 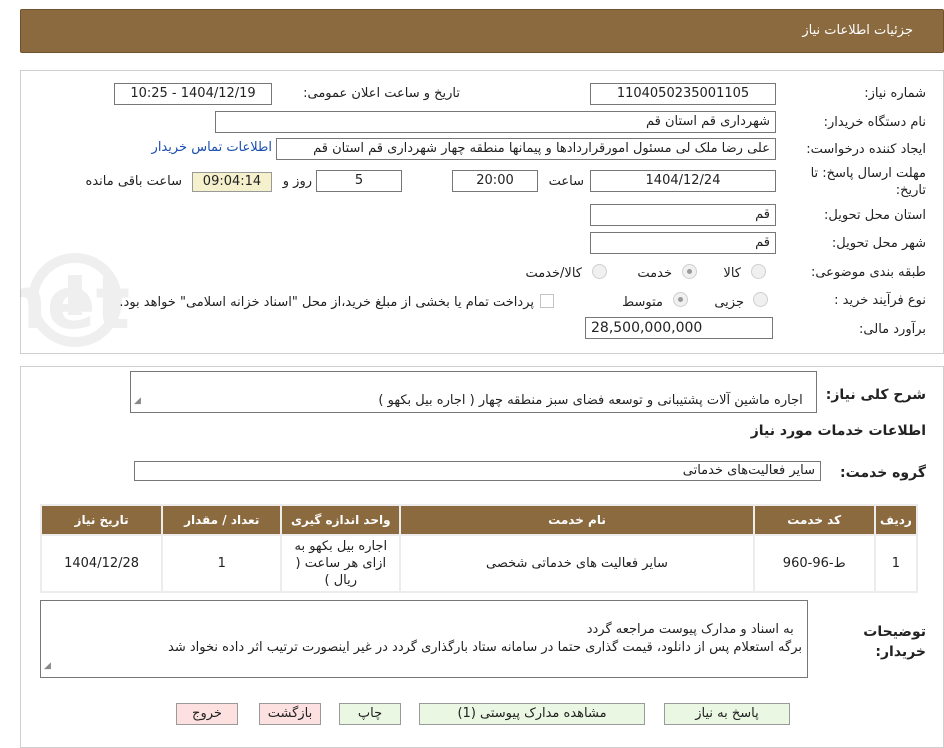 I want to click on category-radio-goods-service, so click(x=599, y=271).